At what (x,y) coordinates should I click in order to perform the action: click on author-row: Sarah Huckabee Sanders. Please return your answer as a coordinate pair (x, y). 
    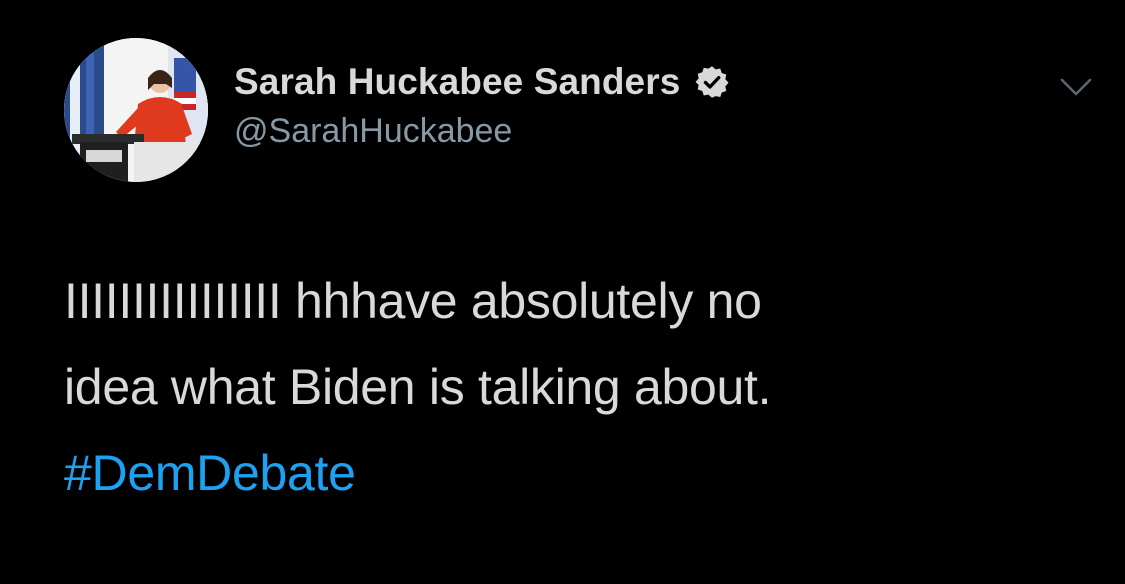
    Looking at the image, I should click on (482, 82).